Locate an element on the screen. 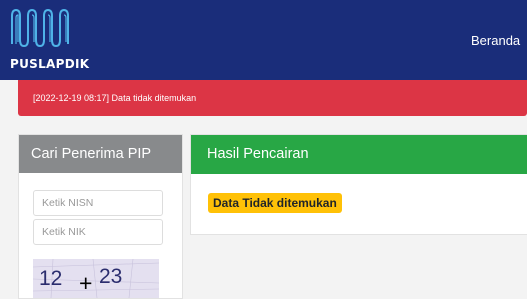  status-badge: Data Tidak ditemukan is located at coordinates (275, 203).